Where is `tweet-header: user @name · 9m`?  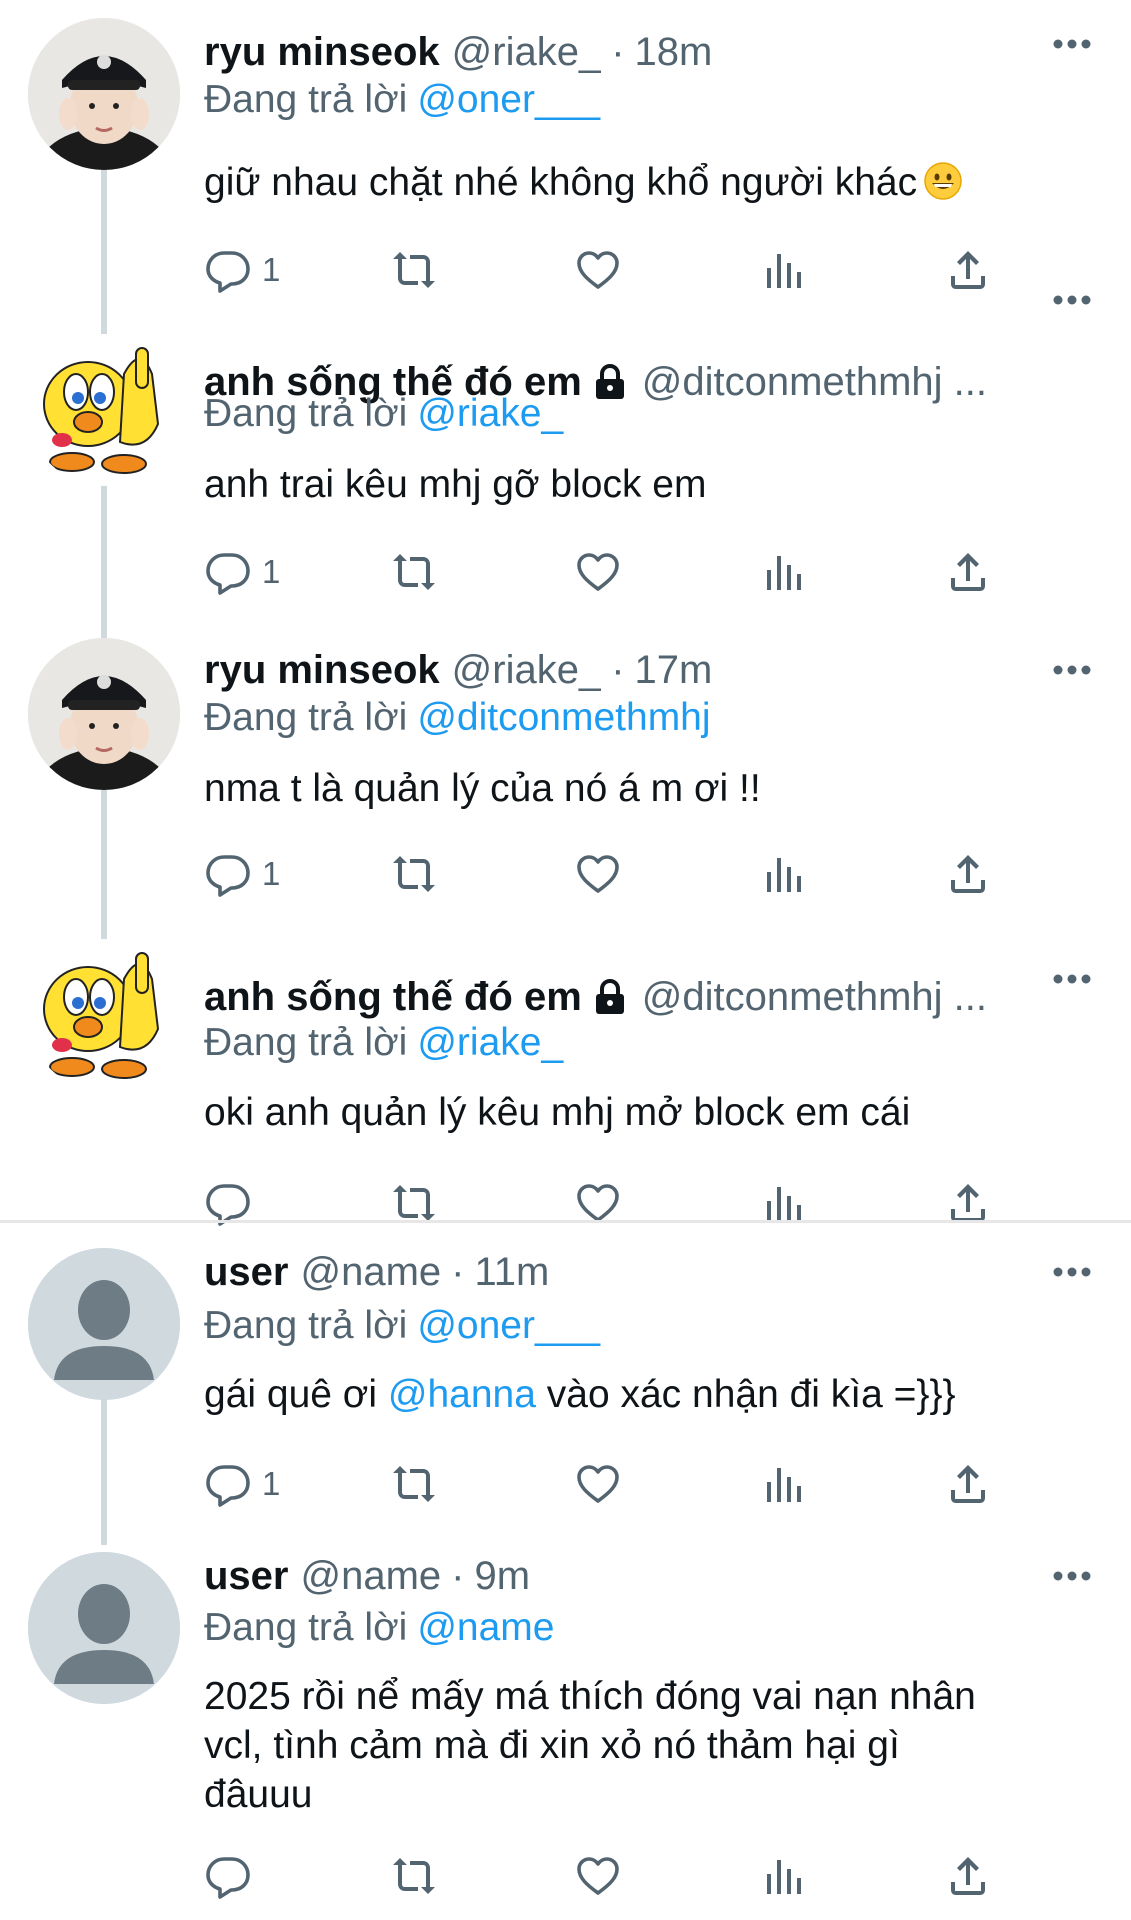 tweet-header: user @name · 9m is located at coordinates (647, 1576).